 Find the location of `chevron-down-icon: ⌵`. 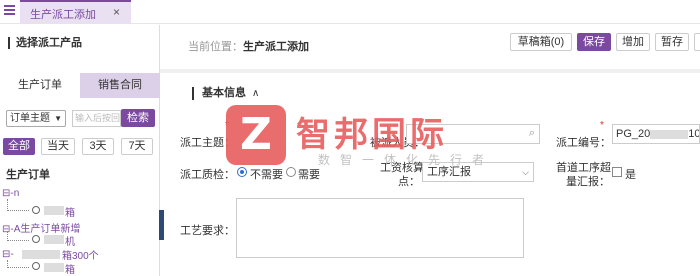

chevron-down-icon: ⌵ is located at coordinates (525, 172).